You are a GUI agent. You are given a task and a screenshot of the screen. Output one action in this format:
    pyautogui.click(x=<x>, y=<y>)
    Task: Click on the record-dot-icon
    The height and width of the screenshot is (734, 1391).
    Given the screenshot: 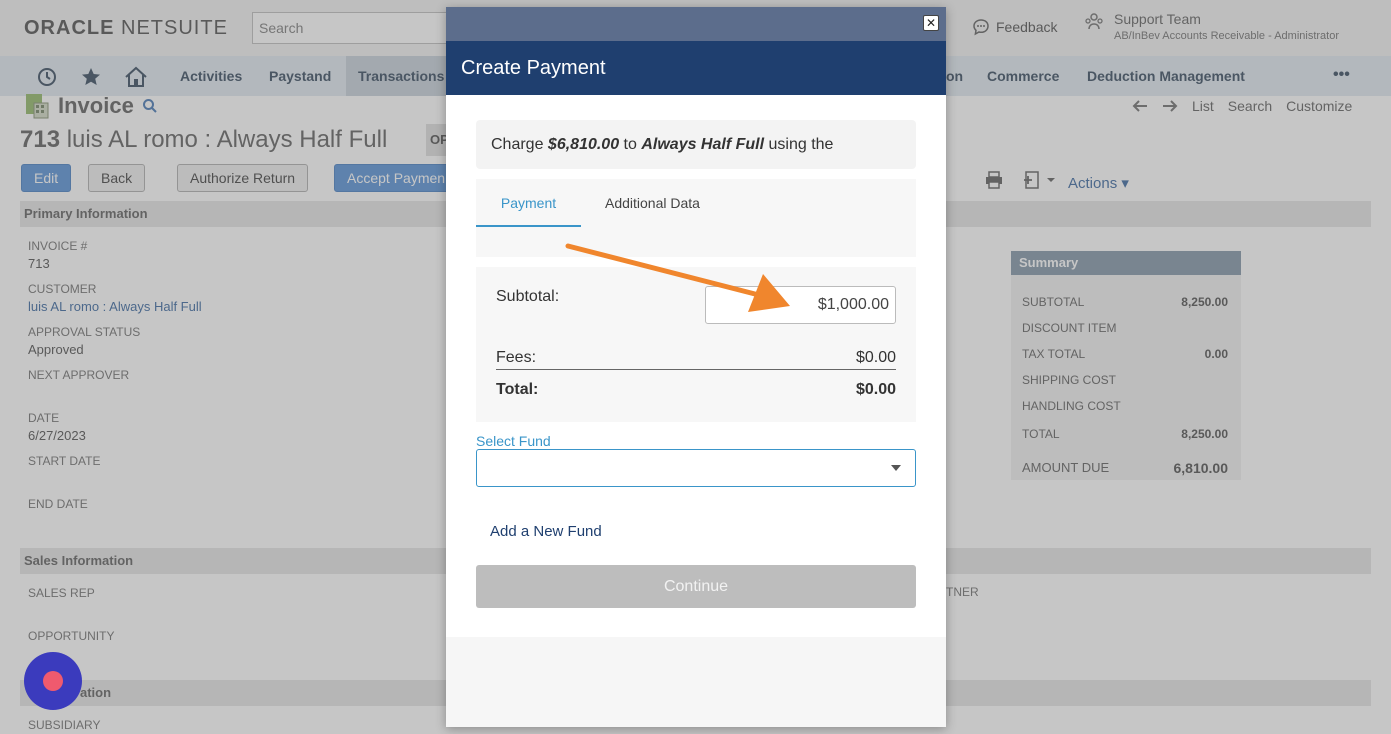 What is the action you would take?
    pyautogui.click(x=53, y=681)
    